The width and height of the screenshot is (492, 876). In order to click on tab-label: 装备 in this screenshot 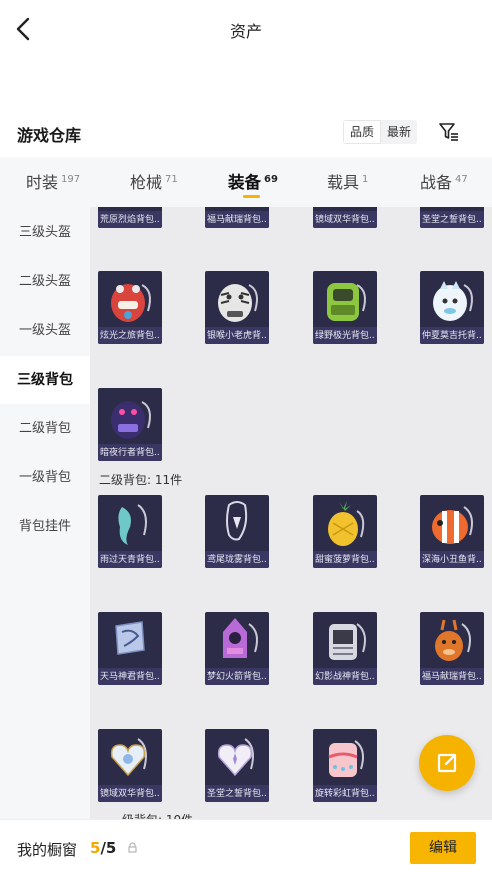, I will do `click(244, 182)`.